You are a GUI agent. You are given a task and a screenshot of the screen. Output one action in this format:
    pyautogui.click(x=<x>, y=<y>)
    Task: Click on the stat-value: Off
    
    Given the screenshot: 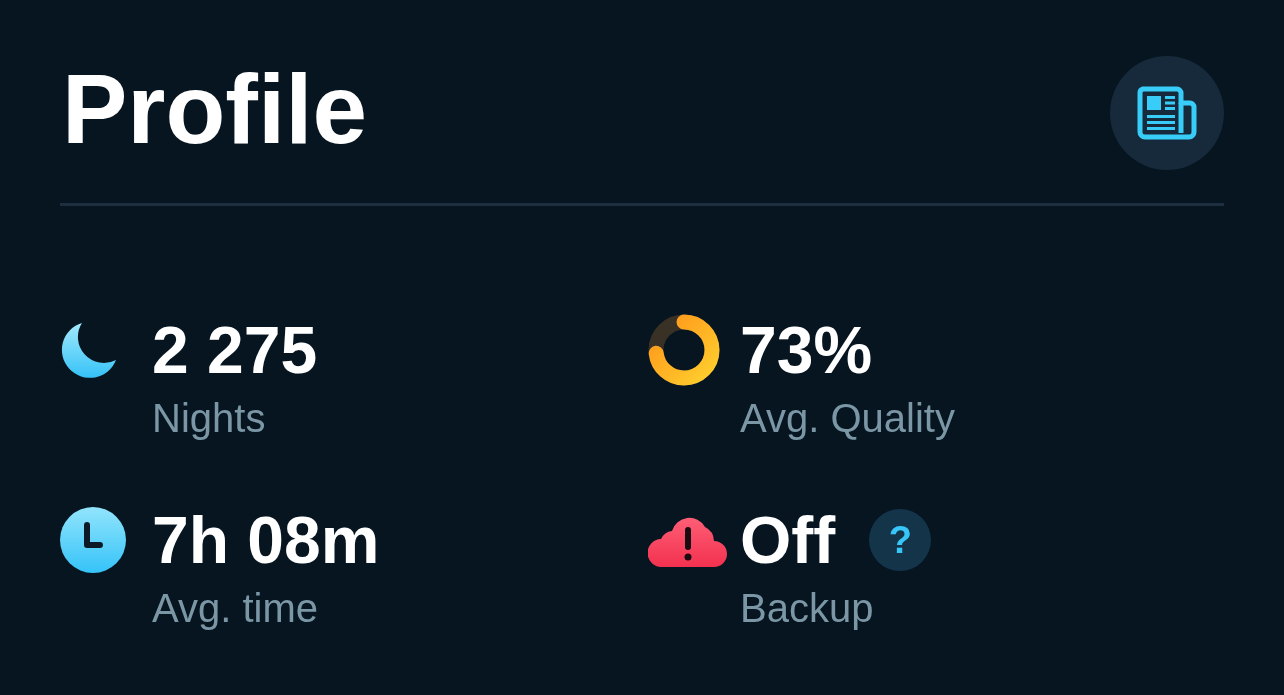 What is the action you would take?
    pyautogui.click(x=788, y=540)
    